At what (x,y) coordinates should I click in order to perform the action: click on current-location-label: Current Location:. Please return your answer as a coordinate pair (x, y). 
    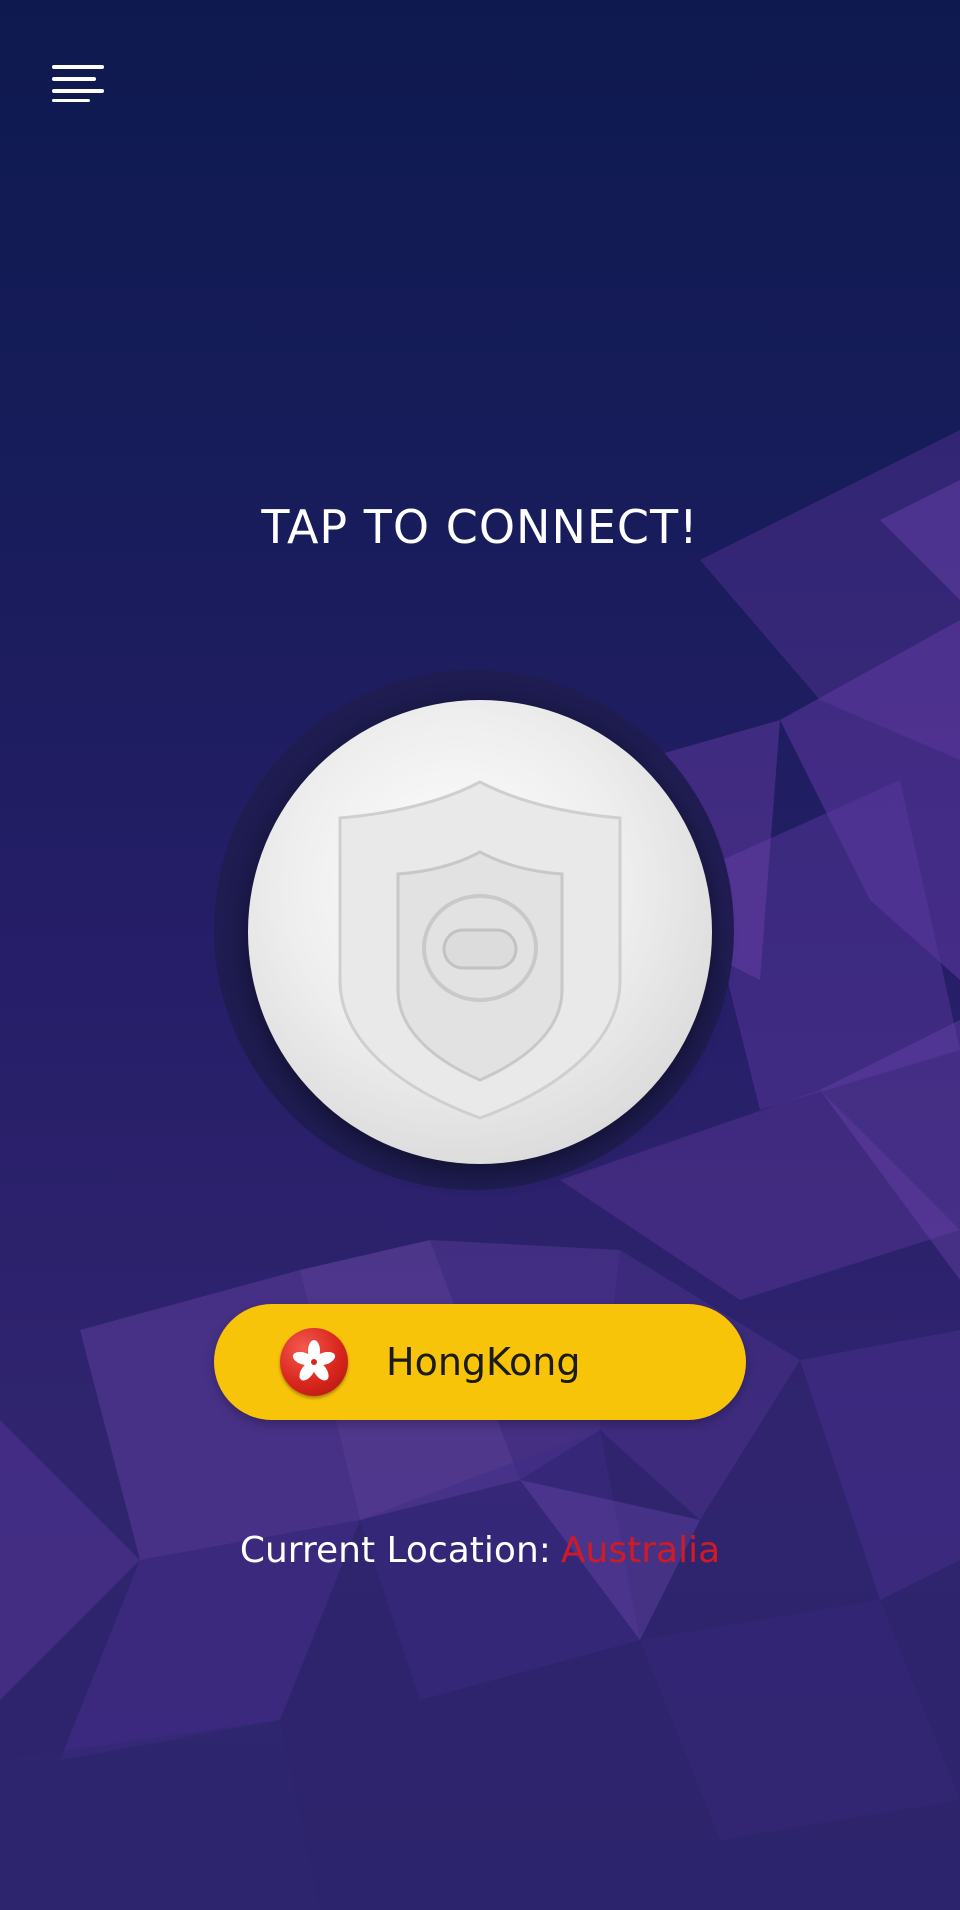
    Looking at the image, I should click on (395, 1550).